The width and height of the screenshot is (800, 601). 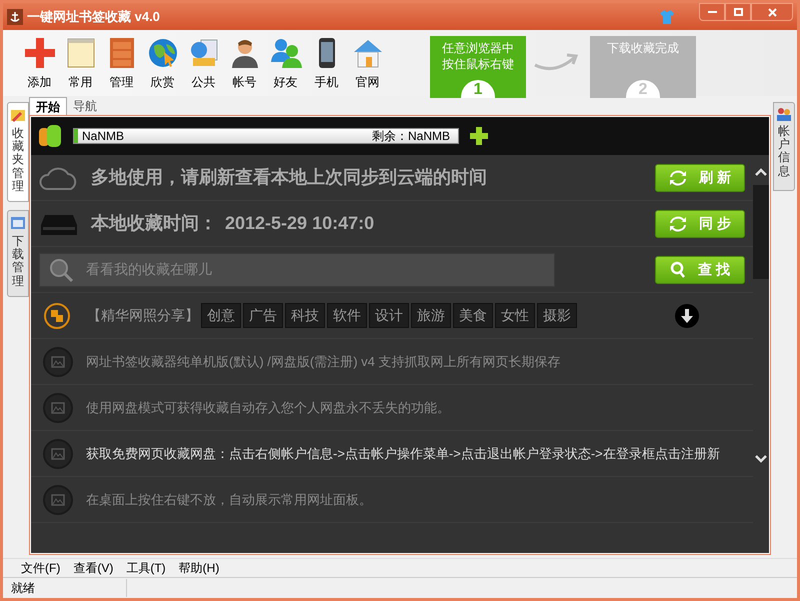 I want to click on minimize-button, so click(x=712, y=12).